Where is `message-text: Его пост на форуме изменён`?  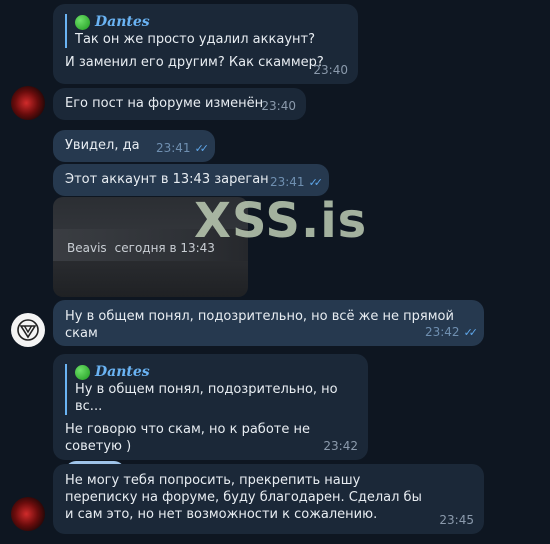 message-text: Его пост на форуме изменён is located at coordinates (164, 103).